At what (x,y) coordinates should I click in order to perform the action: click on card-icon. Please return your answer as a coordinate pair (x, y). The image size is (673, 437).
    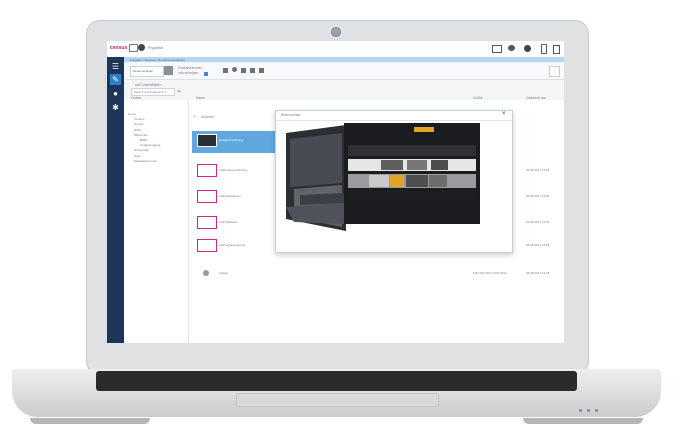
    Looking at the image, I should click on (133, 48).